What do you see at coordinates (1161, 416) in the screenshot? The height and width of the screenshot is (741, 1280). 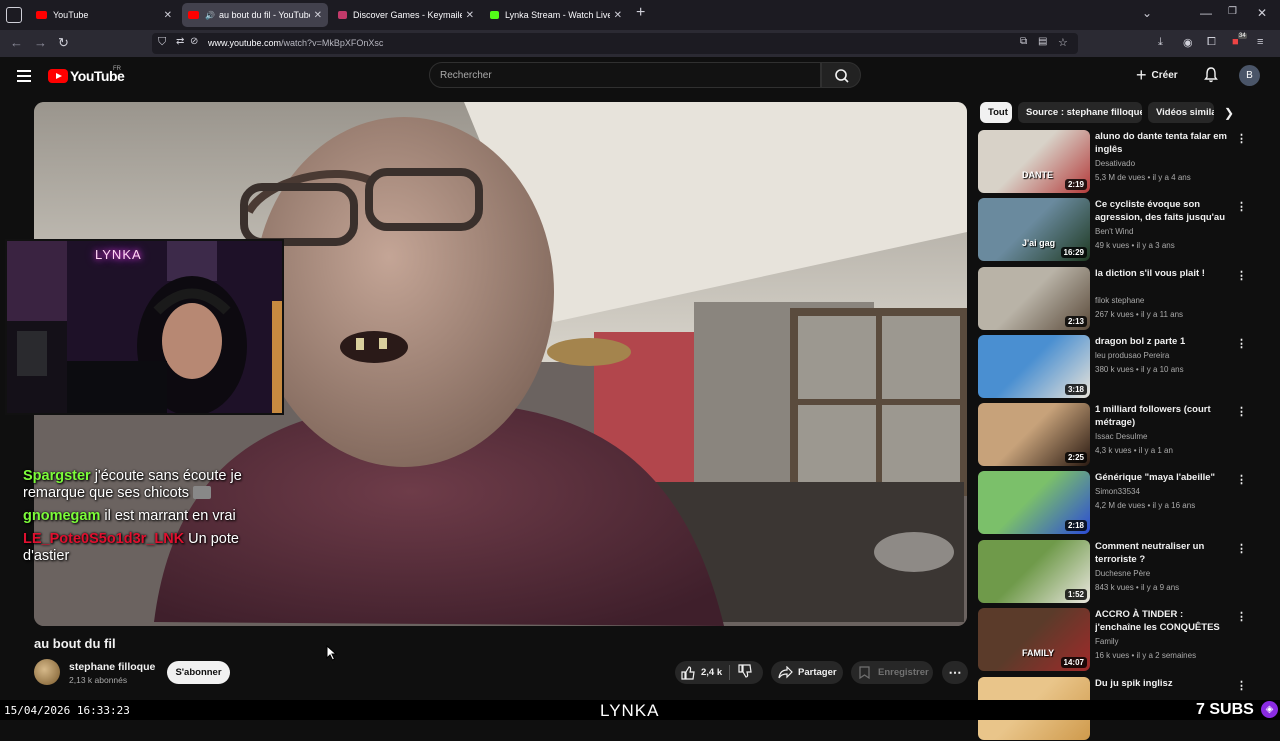 I see `recommendation-title: 1 milliard followers (court métrage)` at bounding box center [1161, 416].